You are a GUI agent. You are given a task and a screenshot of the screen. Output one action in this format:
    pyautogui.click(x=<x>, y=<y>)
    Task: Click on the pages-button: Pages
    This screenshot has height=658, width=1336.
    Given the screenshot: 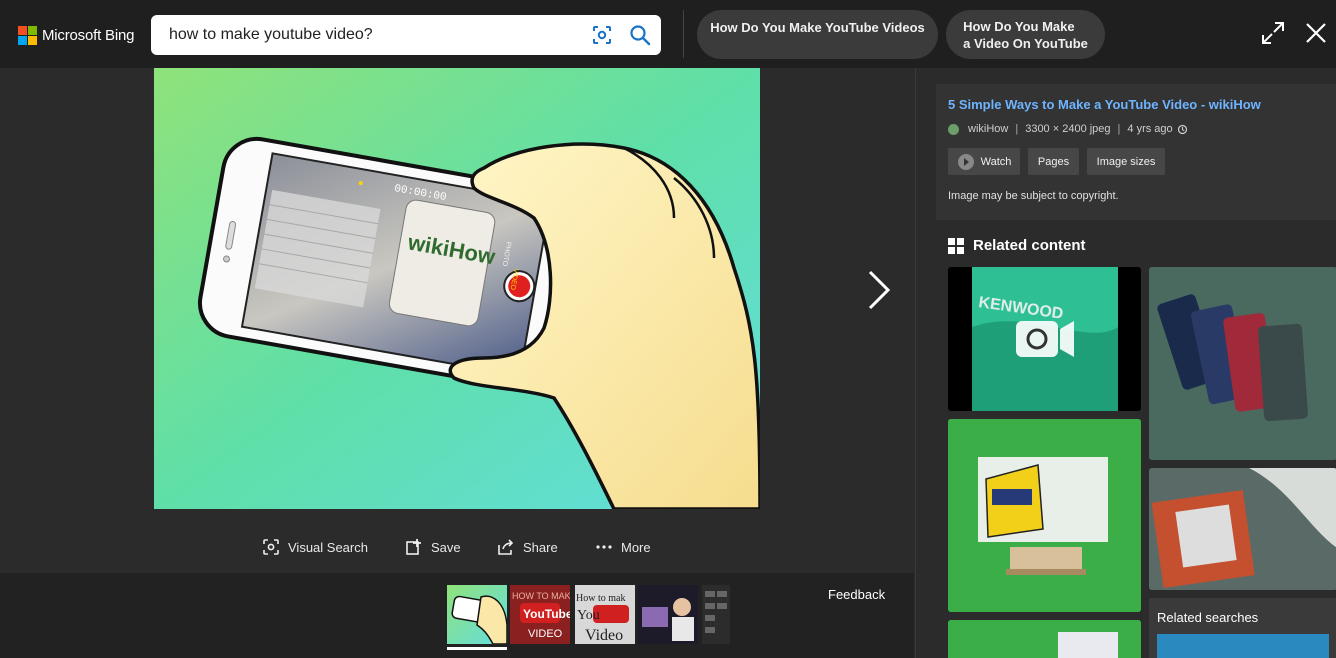 What is the action you would take?
    pyautogui.click(x=1053, y=161)
    